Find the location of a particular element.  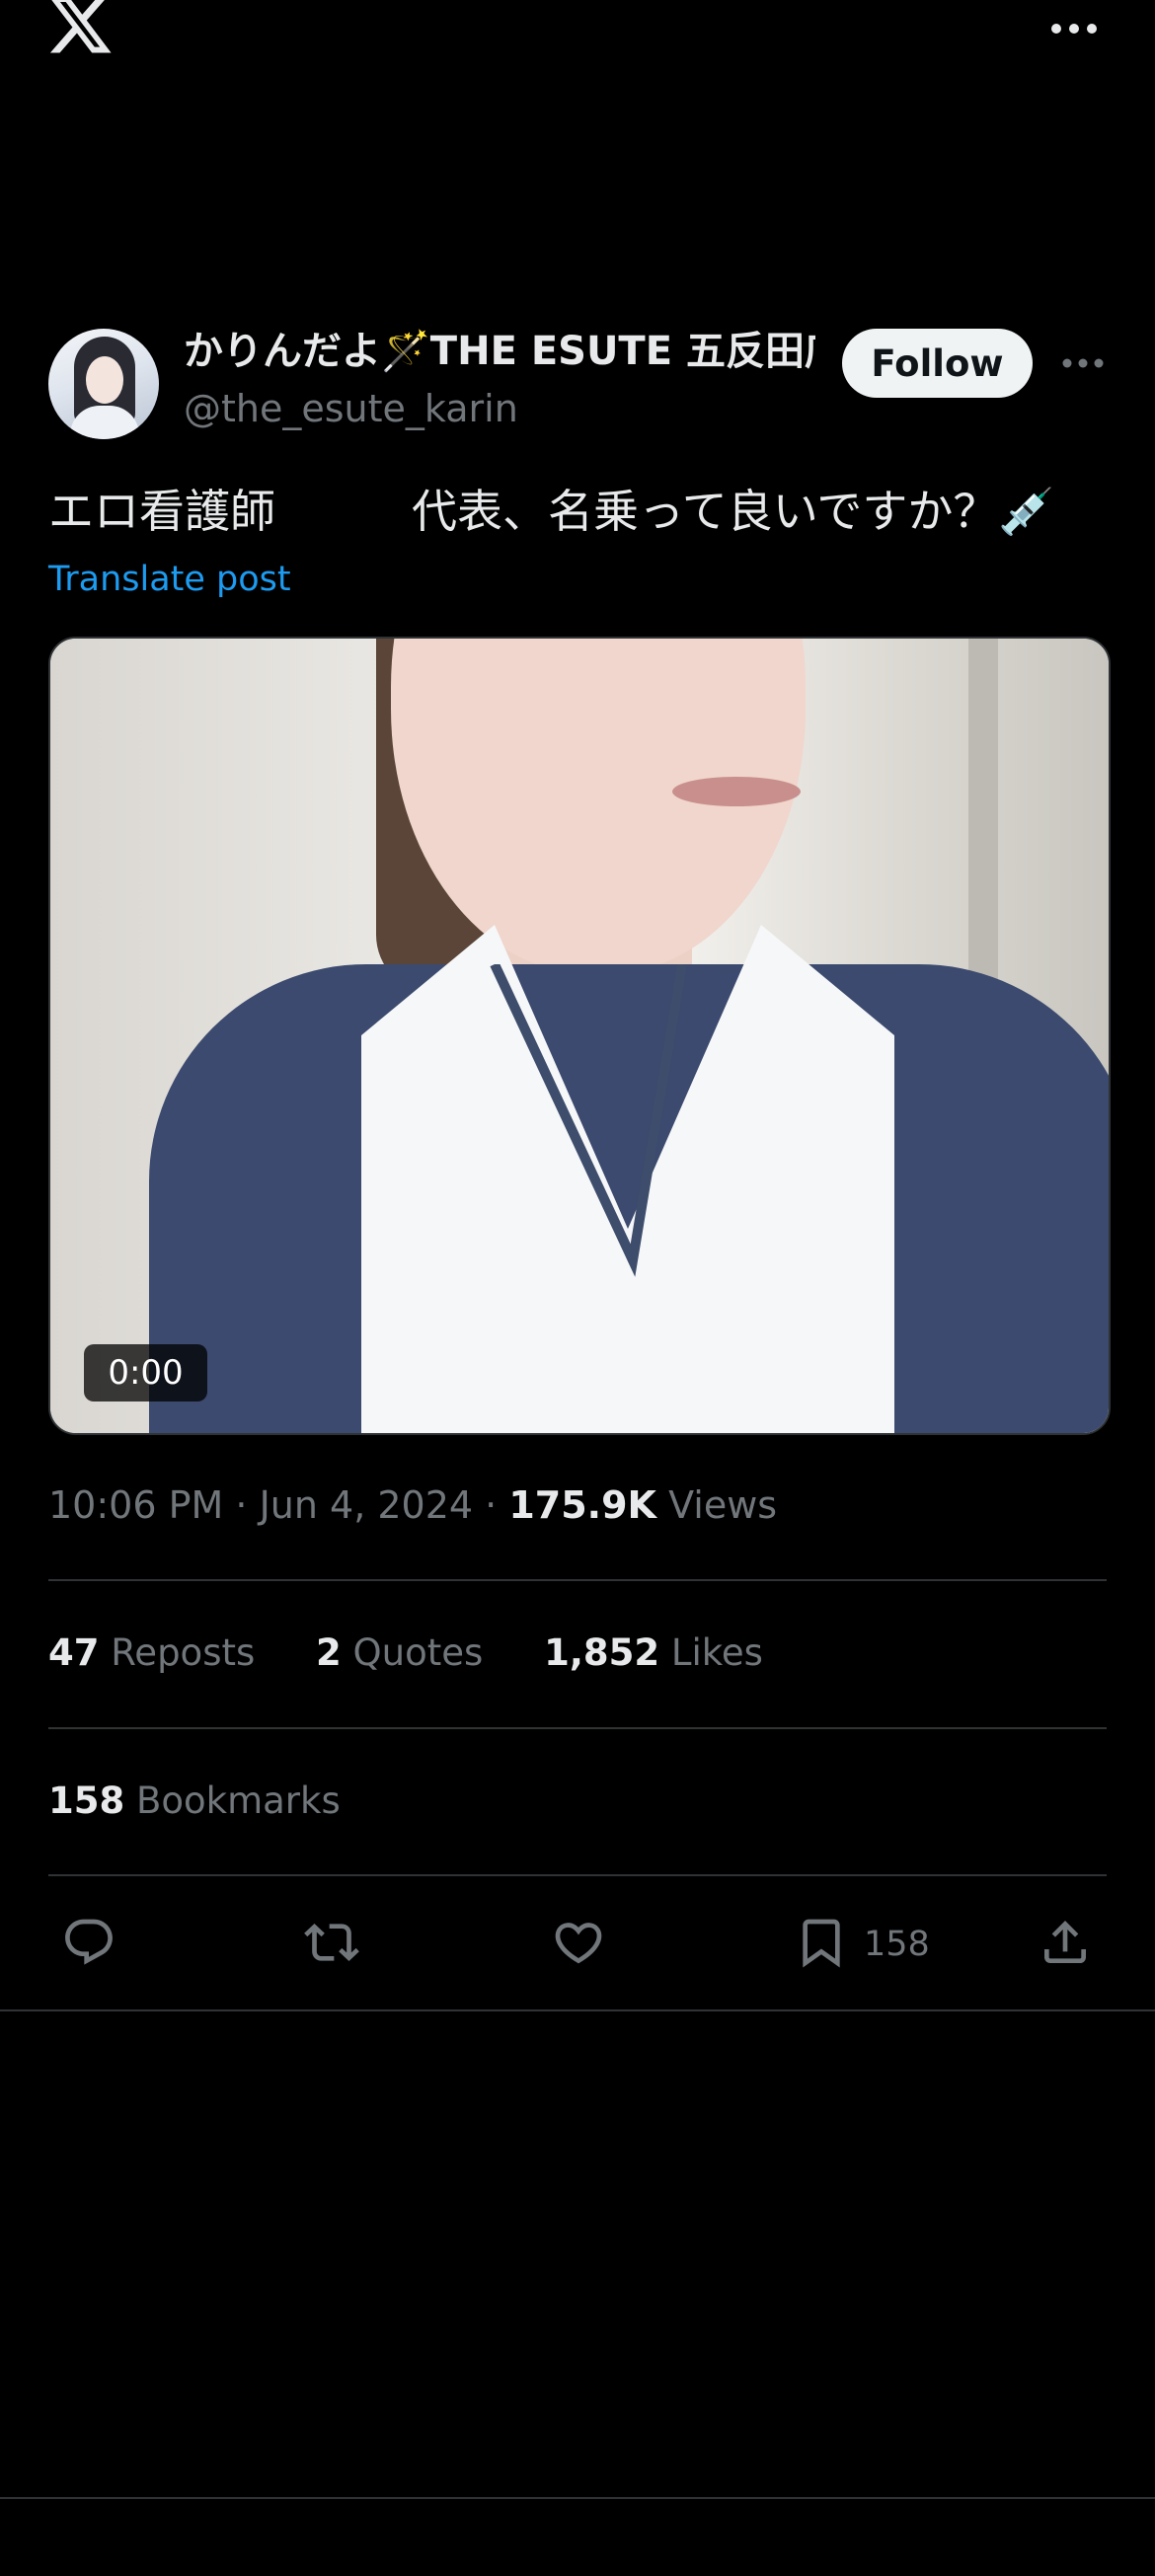

bookmarks-stat: 158 Bookmarks is located at coordinates (194, 1801).